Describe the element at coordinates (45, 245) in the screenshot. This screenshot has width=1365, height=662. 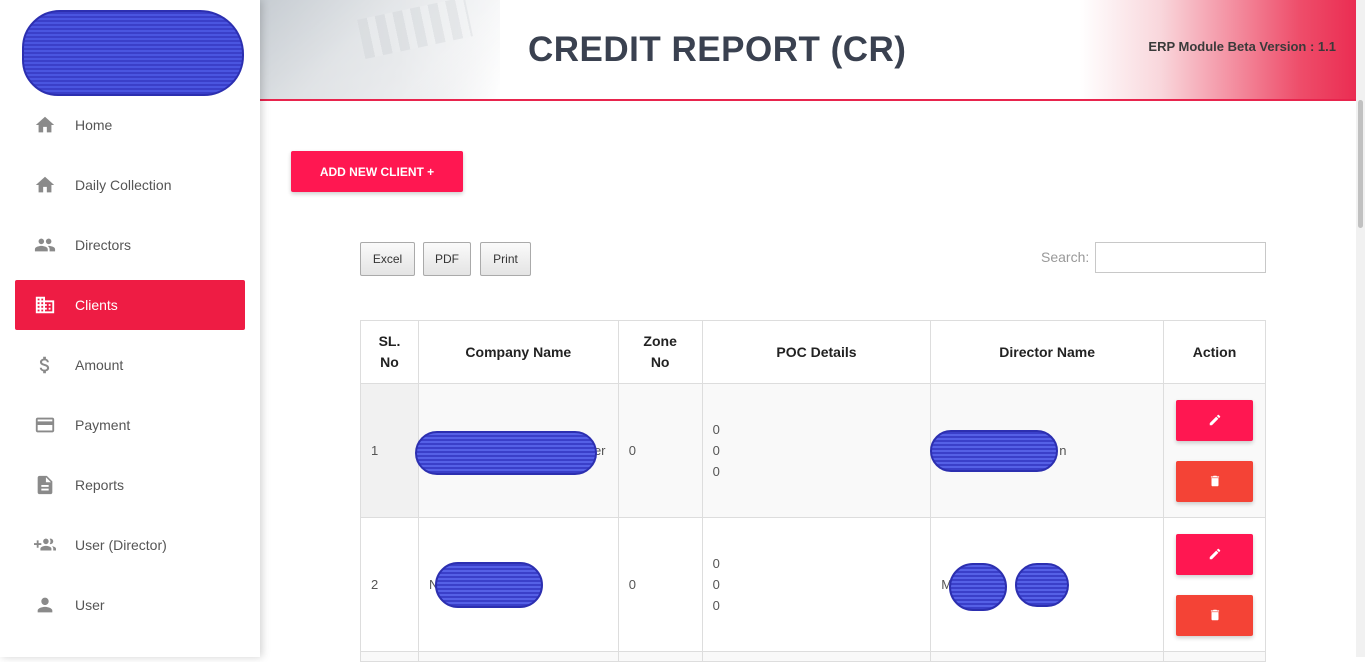
I see `people-icon` at that location.